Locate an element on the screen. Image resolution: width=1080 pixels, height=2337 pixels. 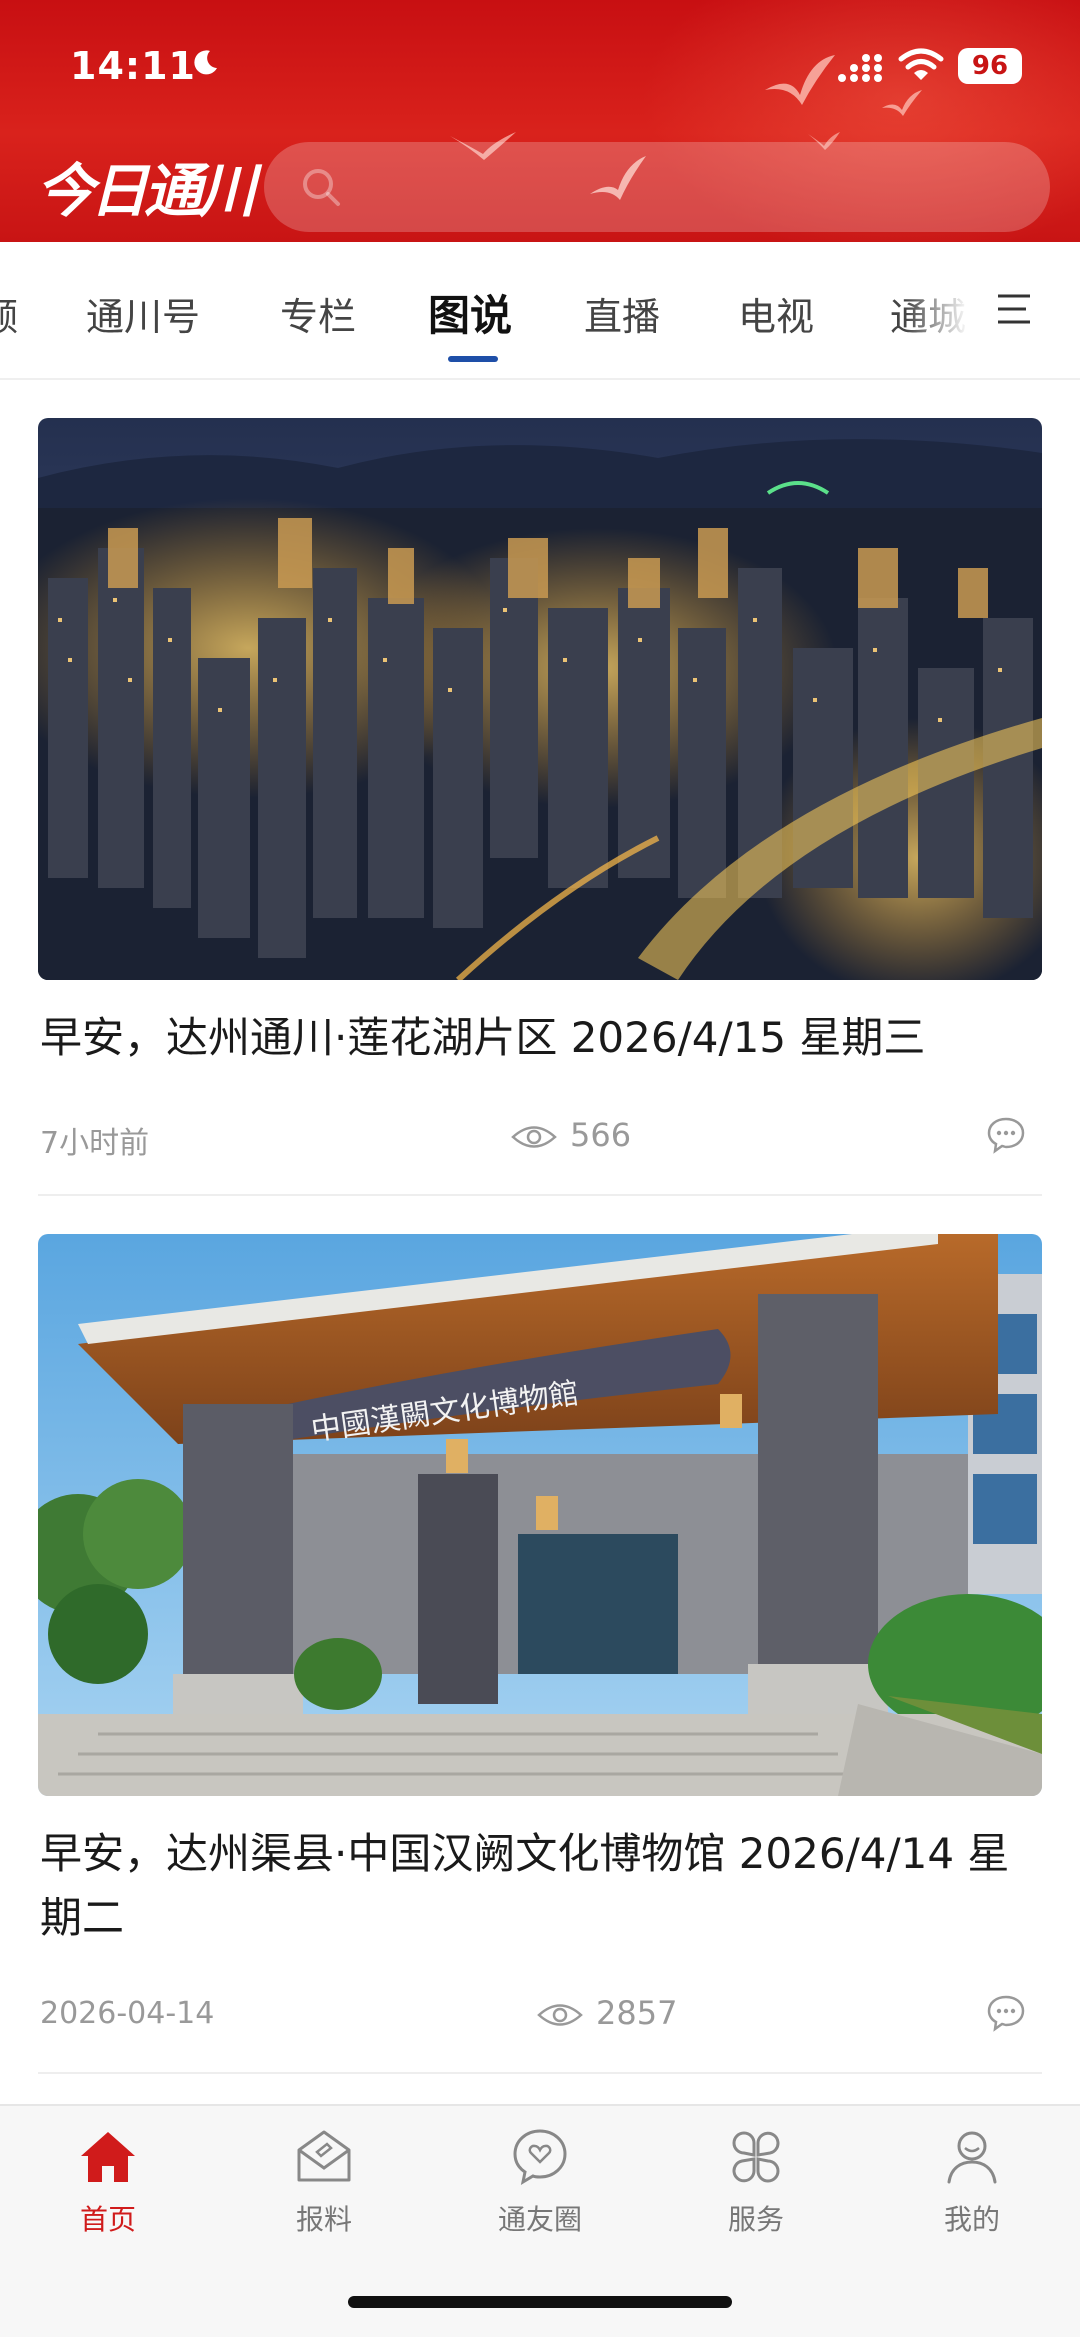
services-icon is located at coordinates (756, 2157).